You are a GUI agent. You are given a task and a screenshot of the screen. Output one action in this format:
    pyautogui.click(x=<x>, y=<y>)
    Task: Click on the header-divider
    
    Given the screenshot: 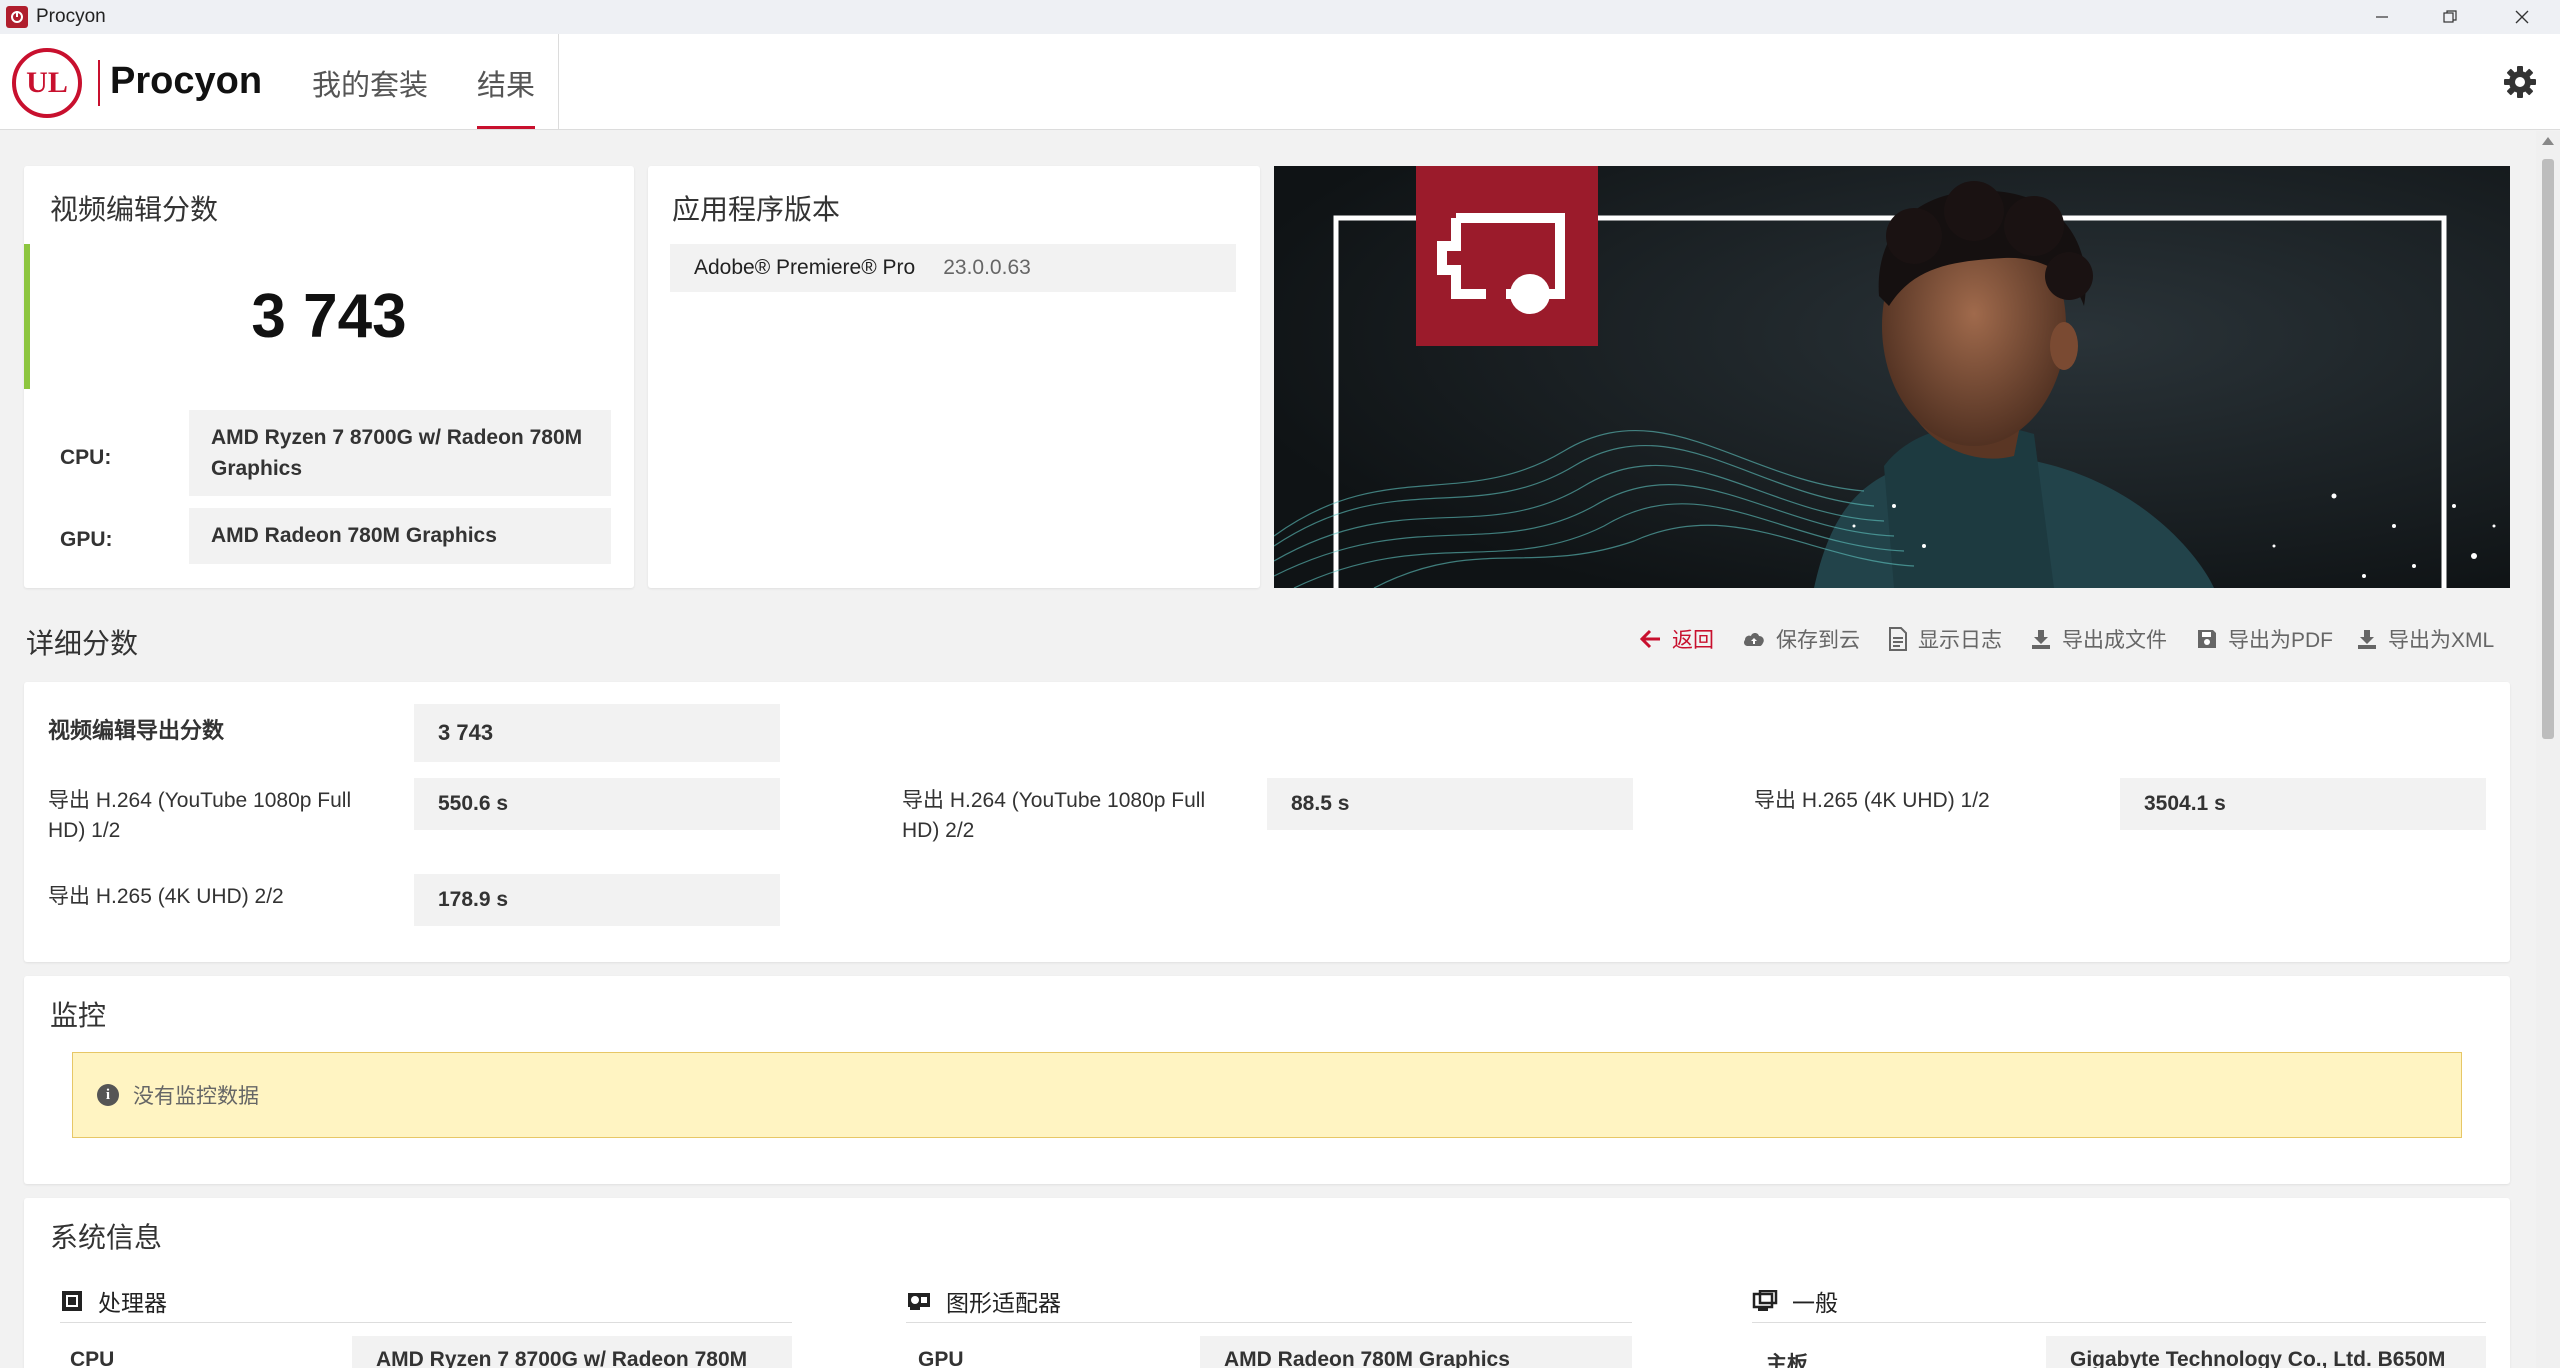 What is the action you would take?
    pyautogui.click(x=558, y=82)
    